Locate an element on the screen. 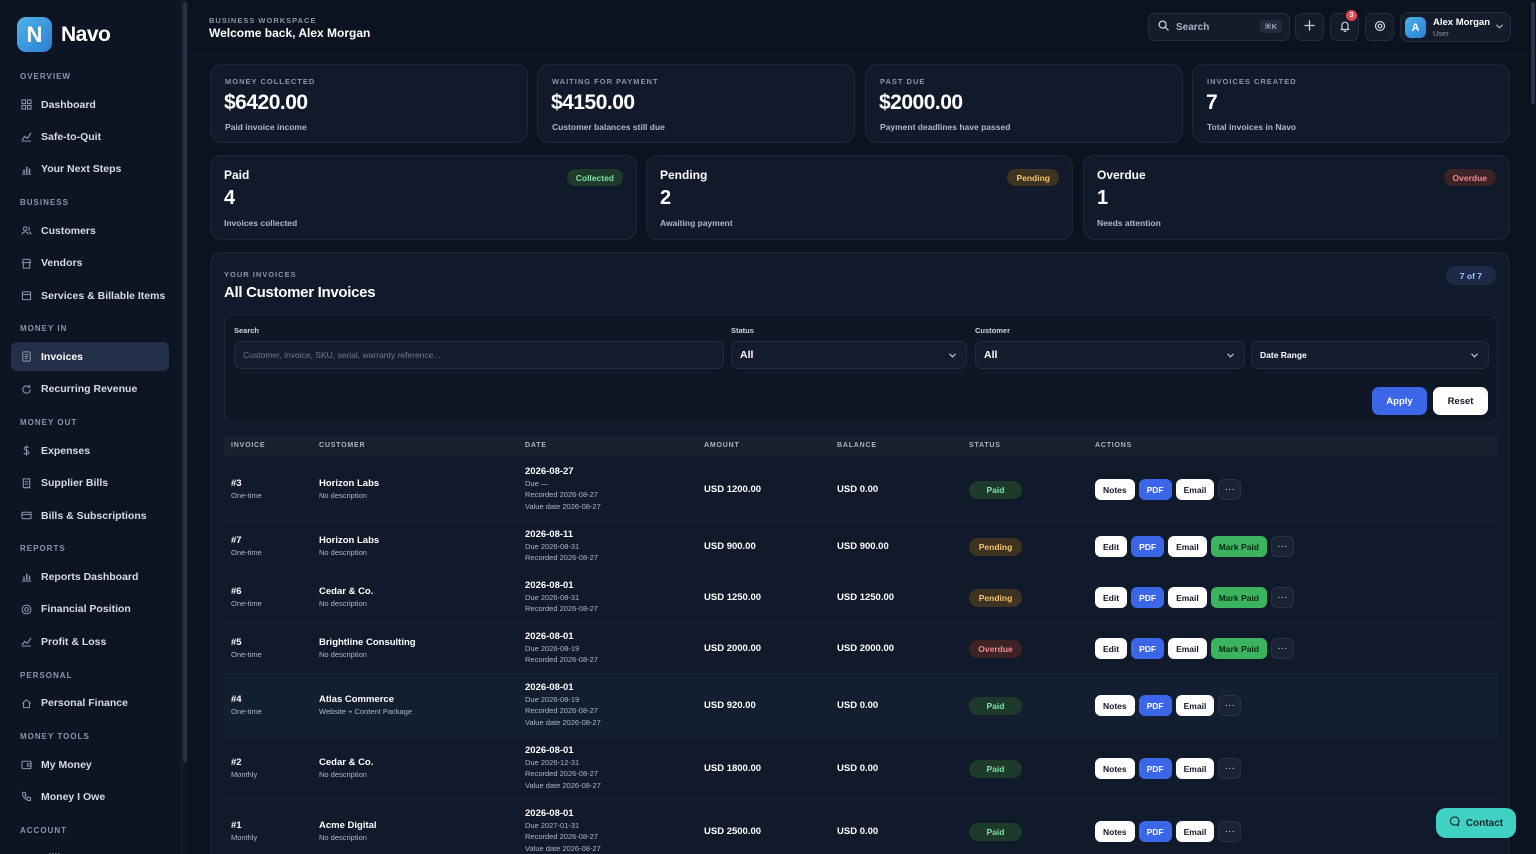 The image size is (1536, 854). invoice-amount: USD 1200.00 is located at coordinates (733, 489).